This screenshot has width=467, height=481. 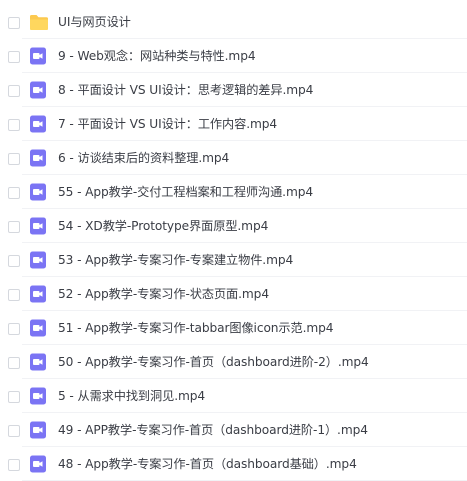 I want to click on file-name: 52 - App教学-专案习作-状态页面.mp4, so click(x=163, y=294).